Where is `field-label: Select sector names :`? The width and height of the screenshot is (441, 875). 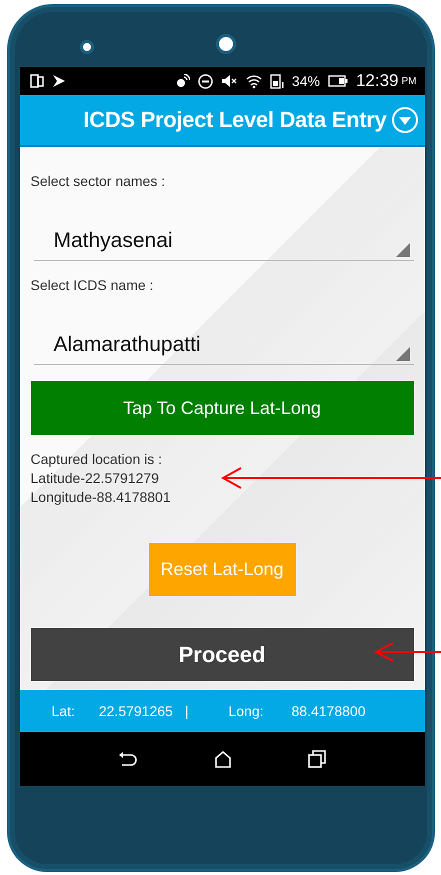 field-label: Select sector names : is located at coordinates (98, 181).